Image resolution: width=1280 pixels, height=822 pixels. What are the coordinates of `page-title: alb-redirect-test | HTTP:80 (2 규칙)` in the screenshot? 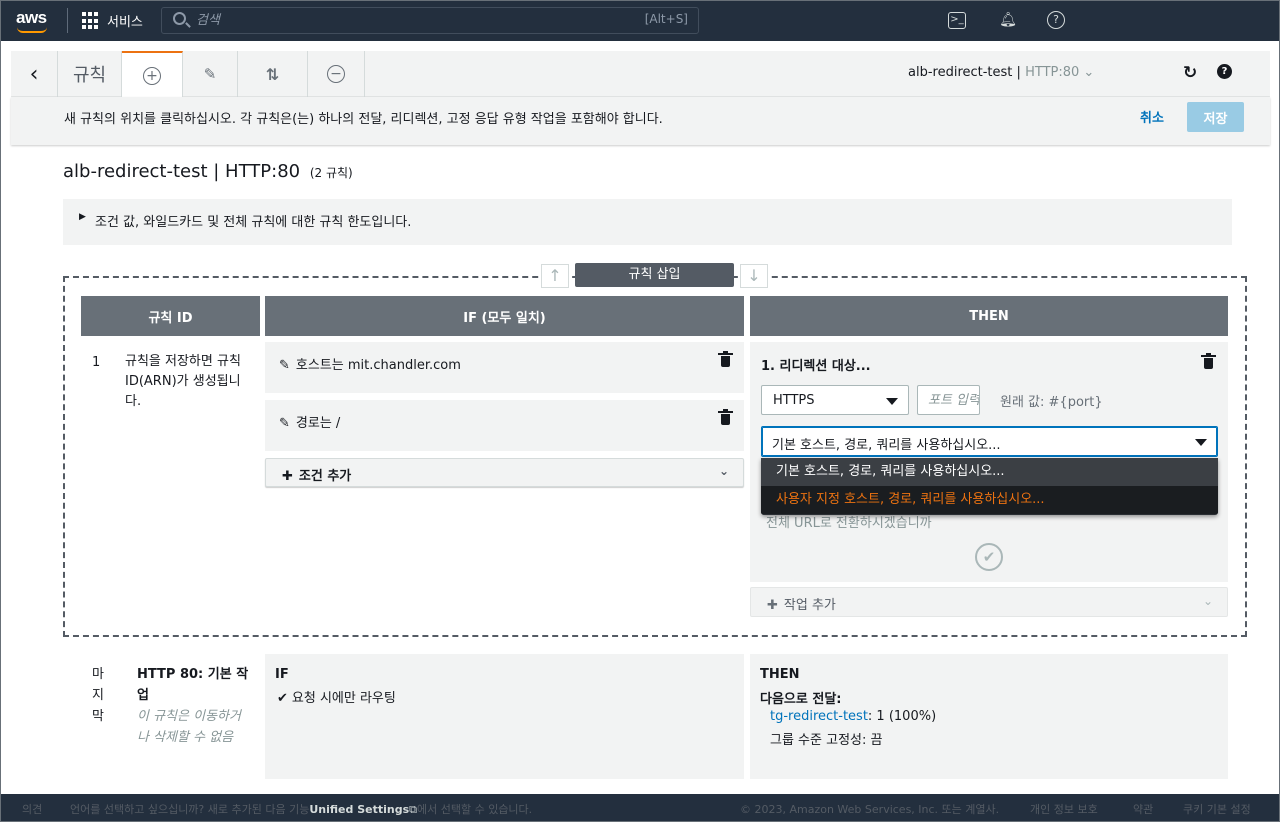 It's located at (208, 171).